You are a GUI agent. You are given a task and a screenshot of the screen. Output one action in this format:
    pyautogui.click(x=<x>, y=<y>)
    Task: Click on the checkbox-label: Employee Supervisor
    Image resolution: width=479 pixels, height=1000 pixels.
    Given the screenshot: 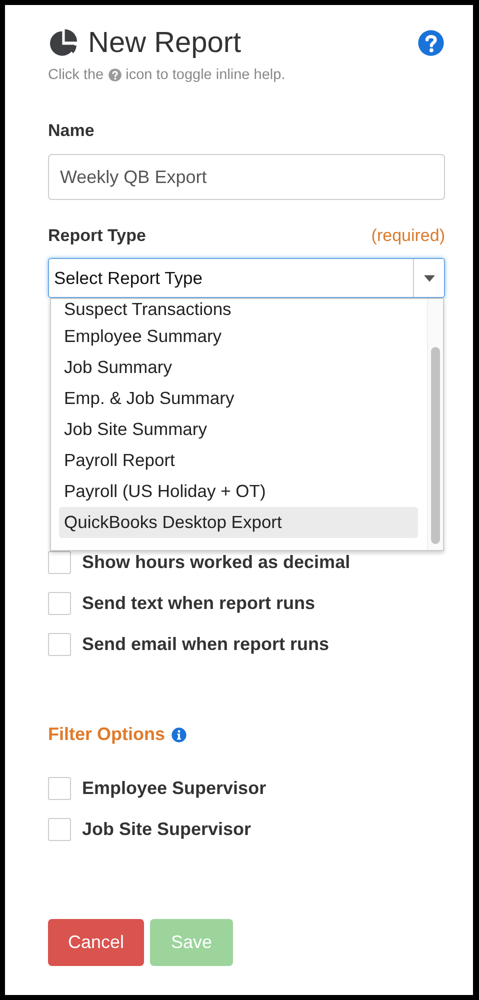 What is the action you would take?
    pyautogui.click(x=174, y=788)
    